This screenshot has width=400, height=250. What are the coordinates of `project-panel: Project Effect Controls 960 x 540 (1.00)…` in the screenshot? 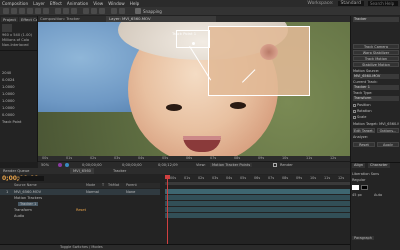 It's located at (19, 89).